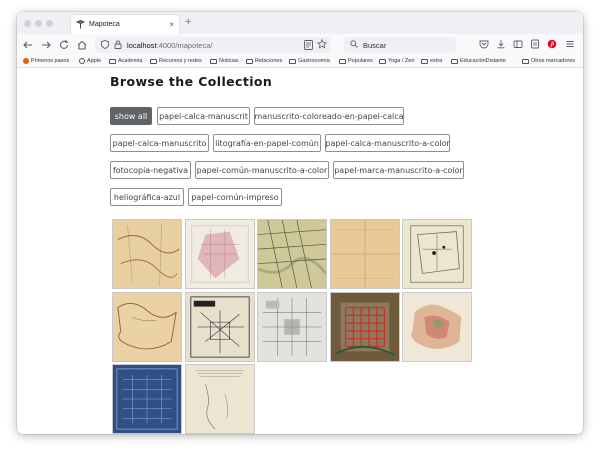  I want to click on bookmark-gastronomia: Gastronomía, so click(309, 61).